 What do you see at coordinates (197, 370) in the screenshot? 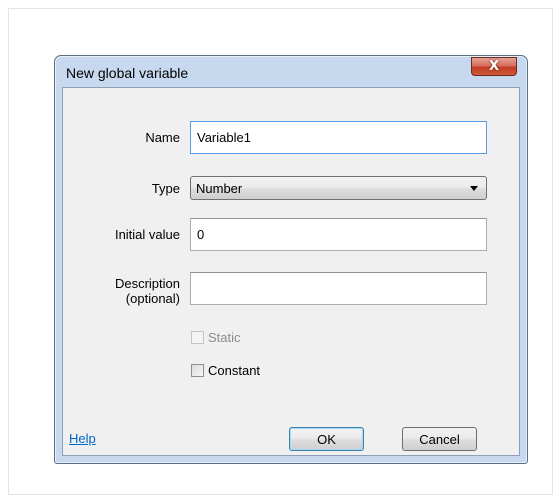
I see `constant-checkbox` at bounding box center [197, 370].